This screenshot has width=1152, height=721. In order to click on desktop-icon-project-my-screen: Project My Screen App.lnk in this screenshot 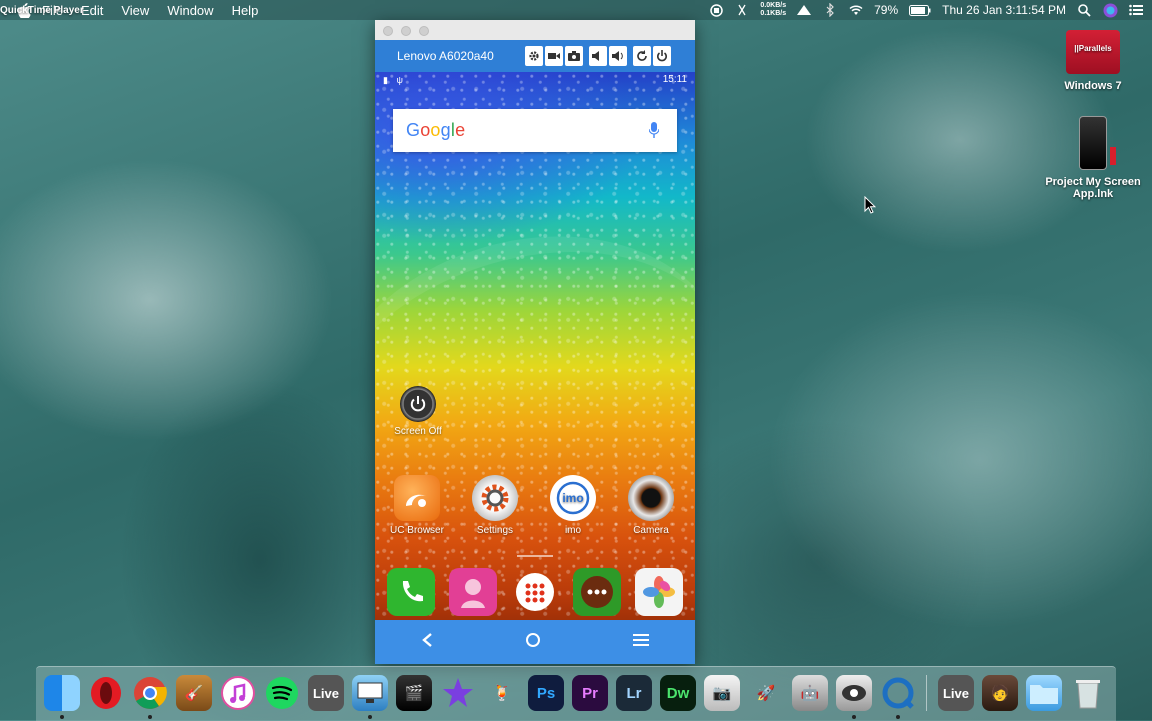, I will do `click(1093, 158)`.